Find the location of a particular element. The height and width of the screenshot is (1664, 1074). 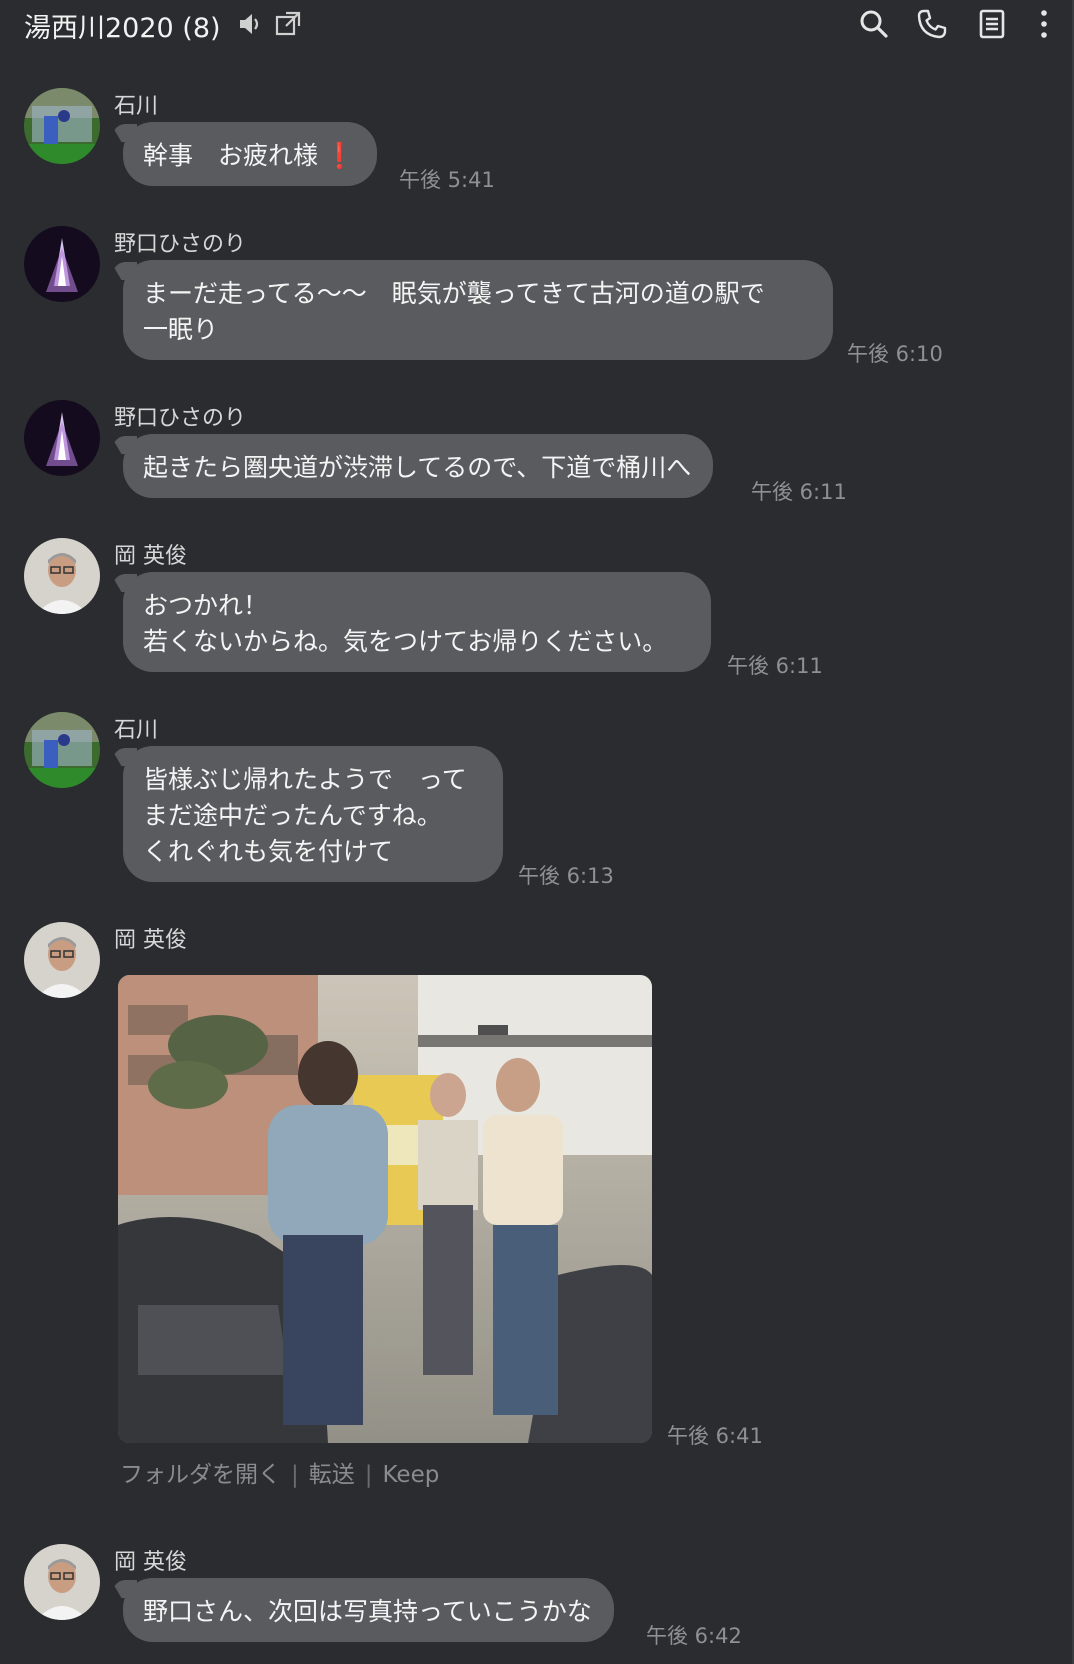

external-window-icon is located at coordinates (288, 24).